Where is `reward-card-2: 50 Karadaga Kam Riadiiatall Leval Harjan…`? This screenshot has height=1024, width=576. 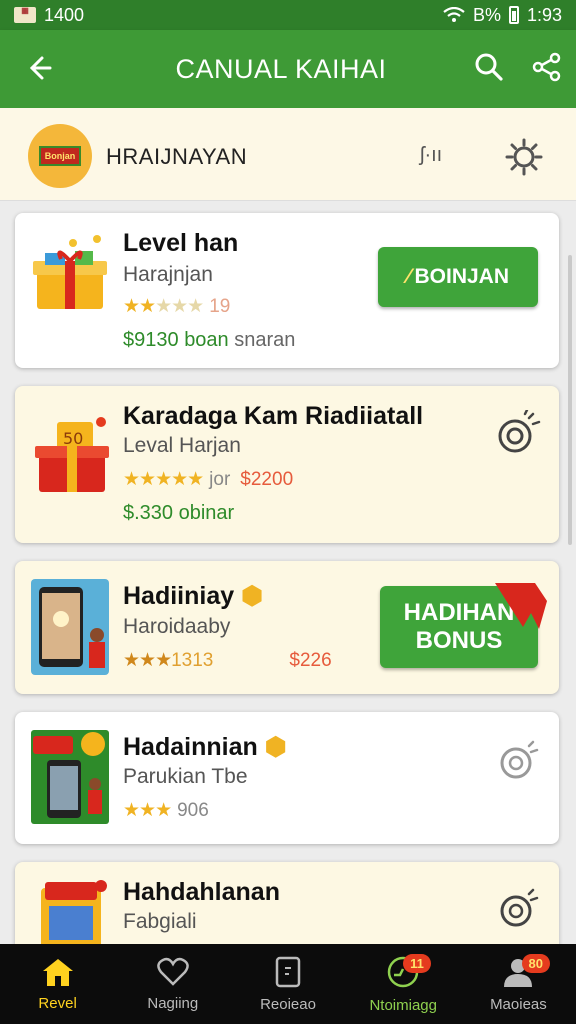 reward-card-2: 50 Karadaga Kam Riadiiatall Leval Harjan… is located at coordinates (287, 464).